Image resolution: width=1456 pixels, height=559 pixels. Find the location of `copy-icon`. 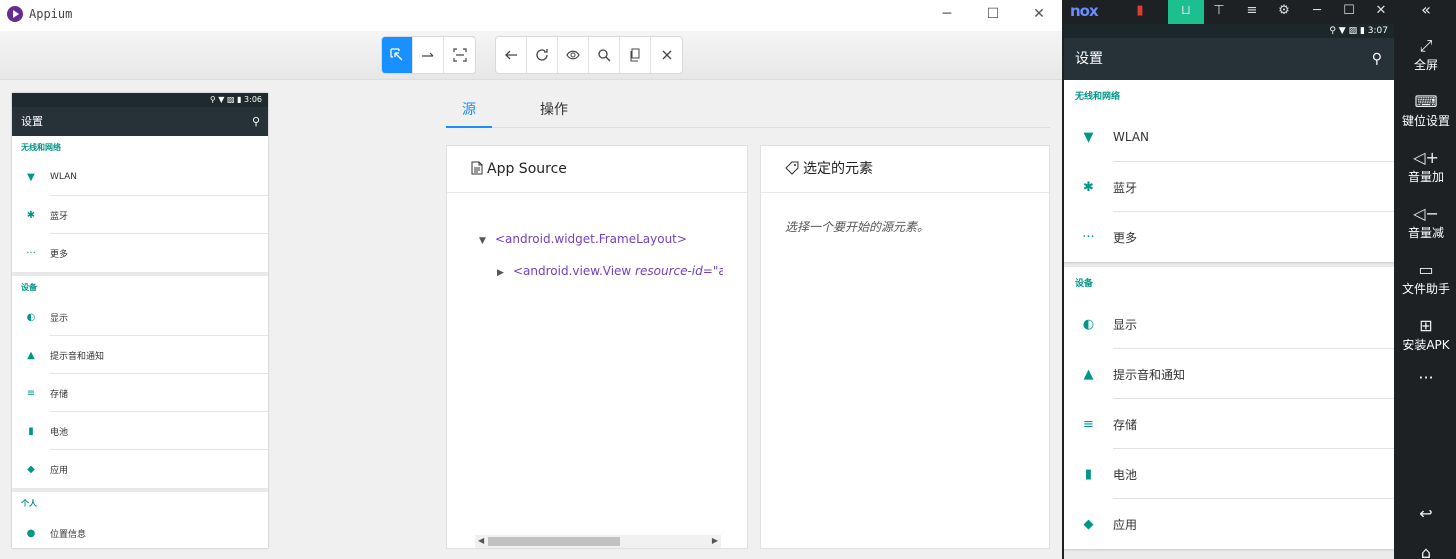

copy-icon is located at coordinates (635, 55).